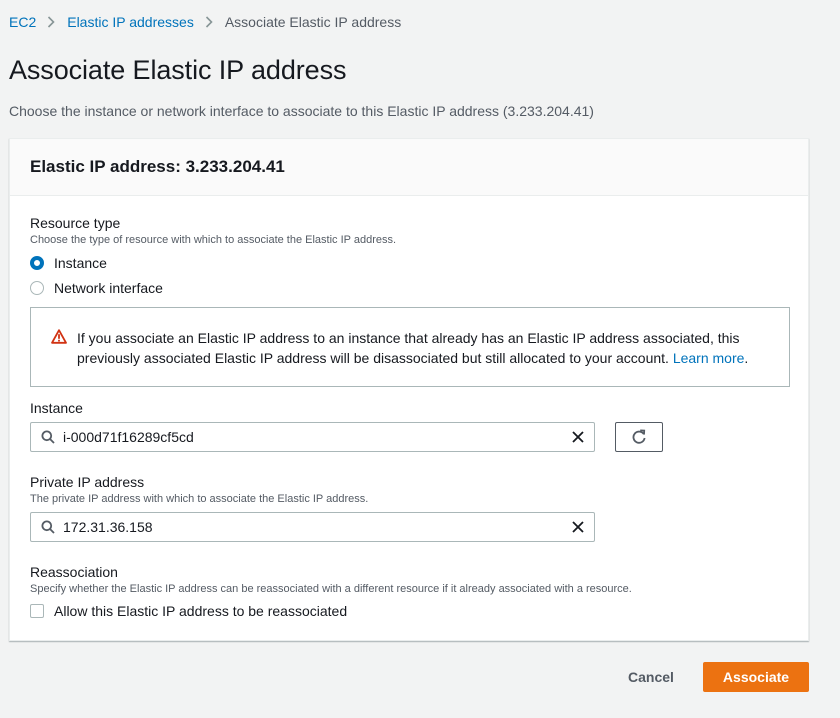  I want to click on instance-label: Instance, so click(56, 408).